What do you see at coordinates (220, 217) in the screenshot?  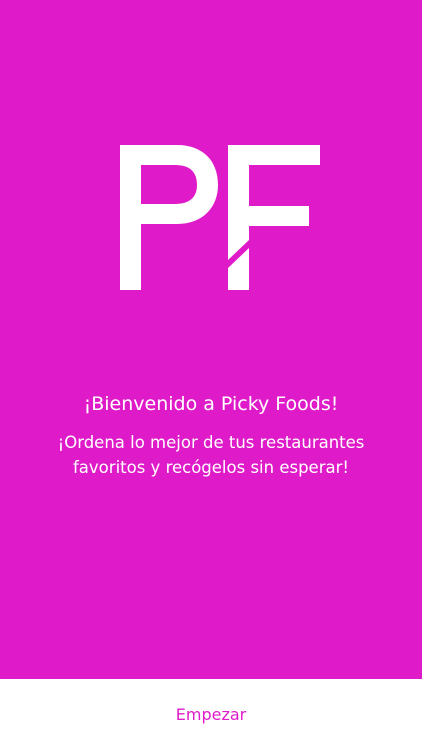 I see `picky-foods-logo-icon` at bounding box center [220, 217].